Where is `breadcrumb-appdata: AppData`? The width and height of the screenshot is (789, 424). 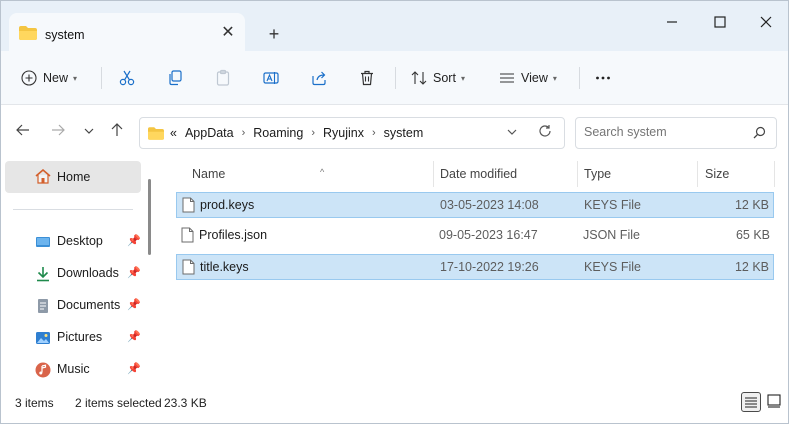 breadcrumb-appdata: AppData is located at coordinates (209, 133).